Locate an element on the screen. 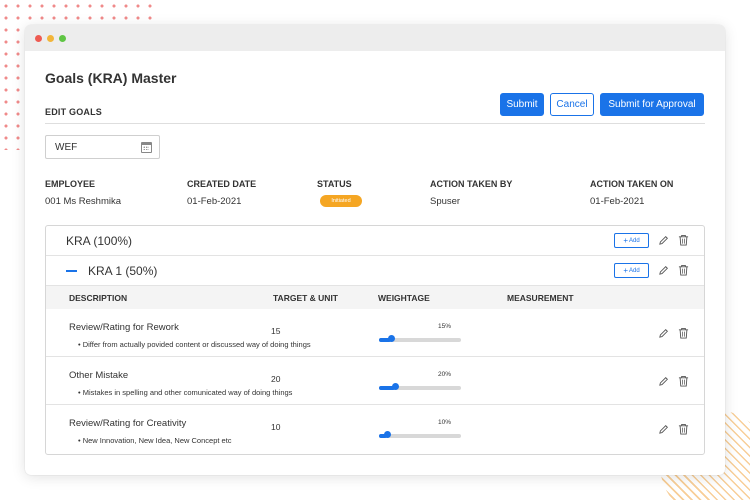 The height and width of the screenshot is (500, 750). add-kra-label: Add is located at coordinates (634, 240).